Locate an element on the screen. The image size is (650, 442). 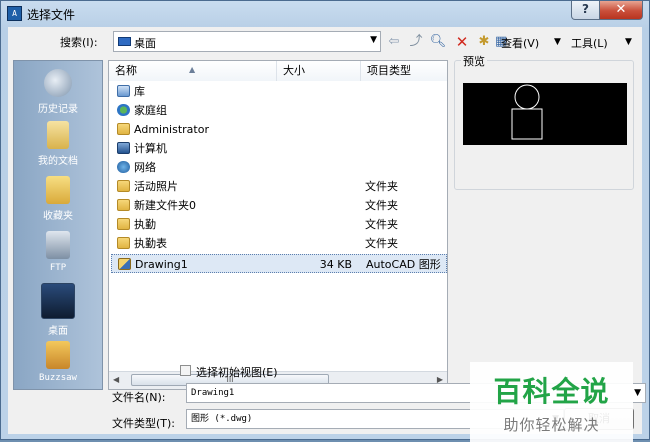
filetype-label: 文件类型(T): is located at coordinates (144, 423).